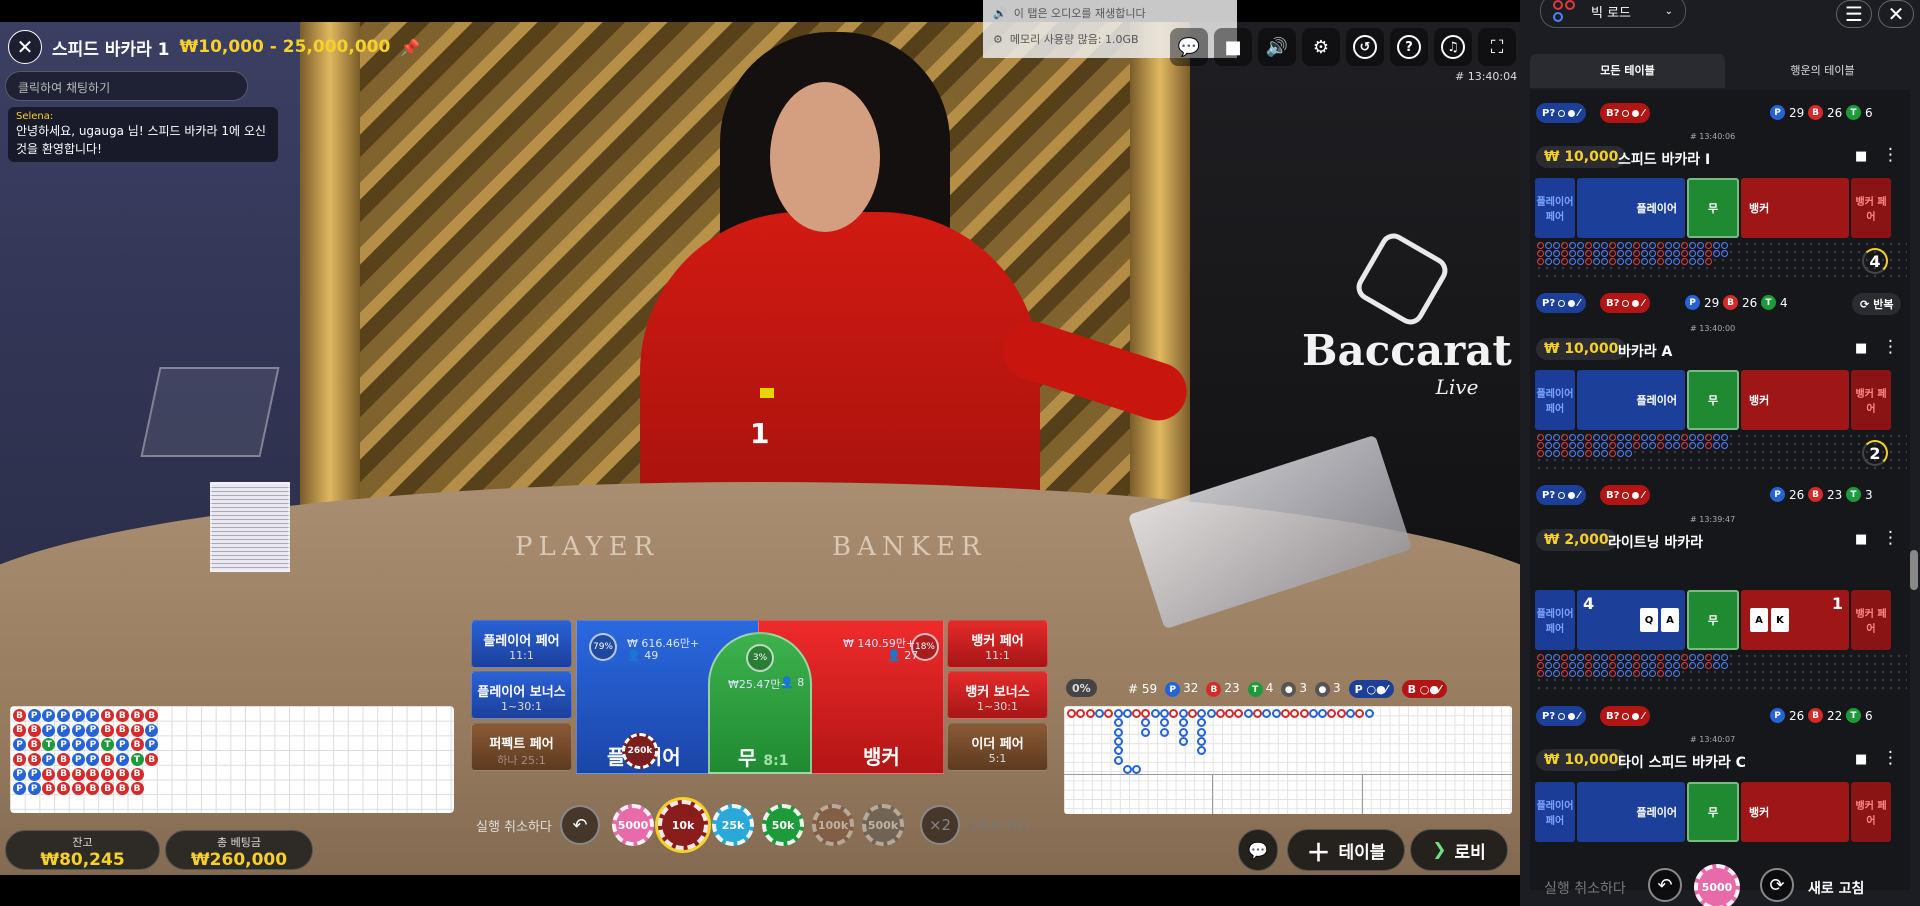 The width and height of the screenshot is (1920, 906). Describe the element at coordinates (997, 747) in the screenshot. I see `either-pair-bet: 이더 페어 5:1` at that location.